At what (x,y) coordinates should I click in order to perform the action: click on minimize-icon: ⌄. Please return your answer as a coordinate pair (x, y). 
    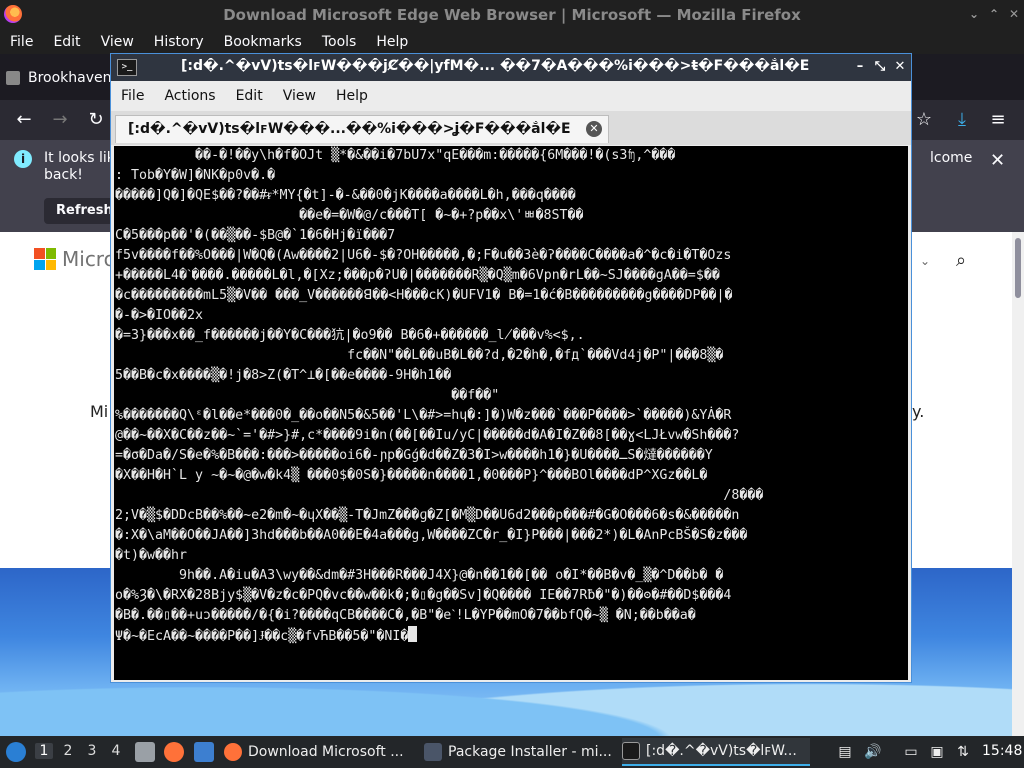
    Looking at the image, I should click on (974, 14).